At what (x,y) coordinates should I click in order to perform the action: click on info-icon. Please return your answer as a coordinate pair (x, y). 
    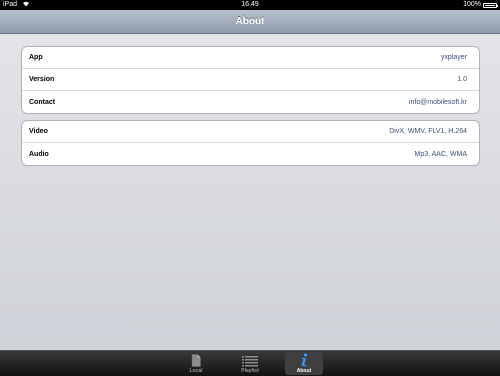
    Looking at the image, I should click on (304, 359).